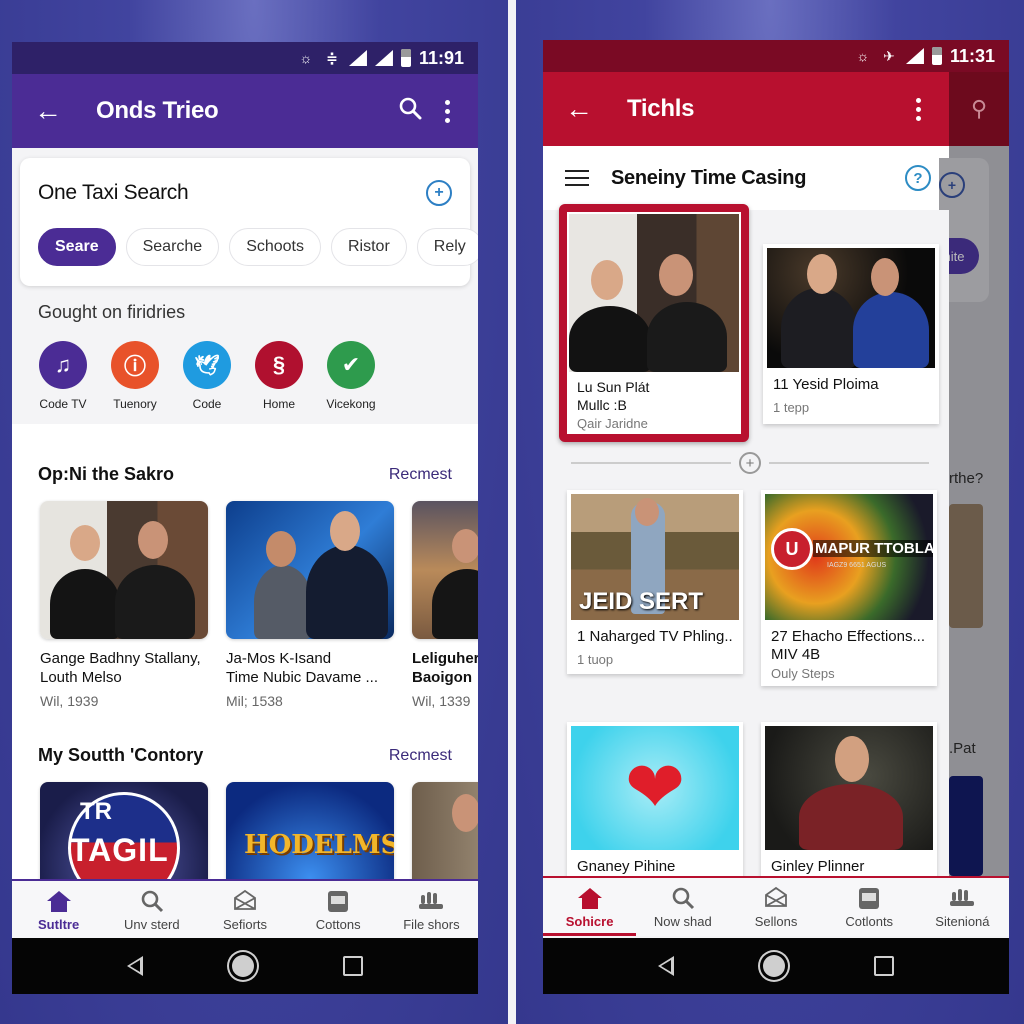 This screenshot has width=1024, height=1024. I want to click on background-screen-peek: ⚲ + nite rthe? .Pat, so click(969, 474).